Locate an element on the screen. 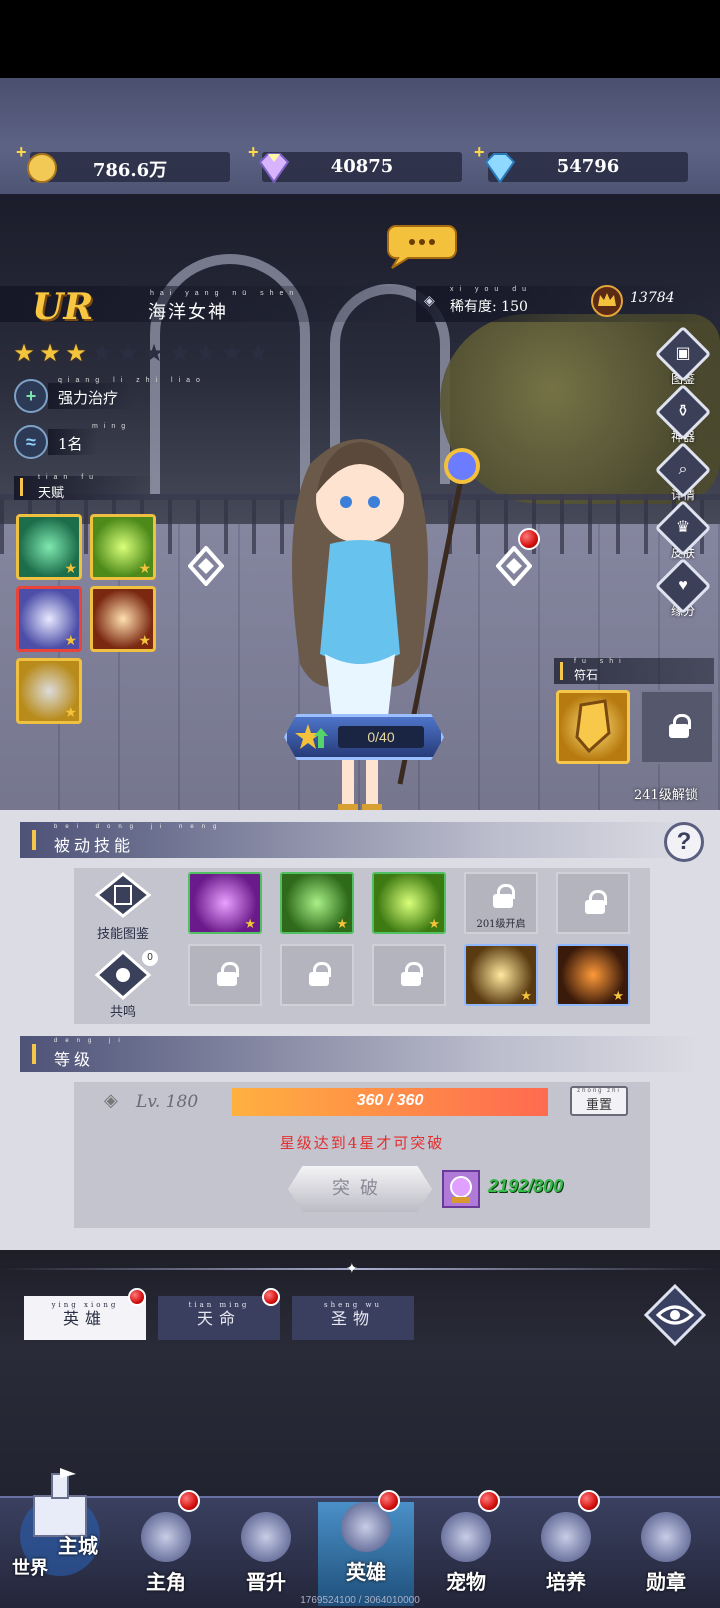  resonance-count: 0 is located at coordinates (150, 958).